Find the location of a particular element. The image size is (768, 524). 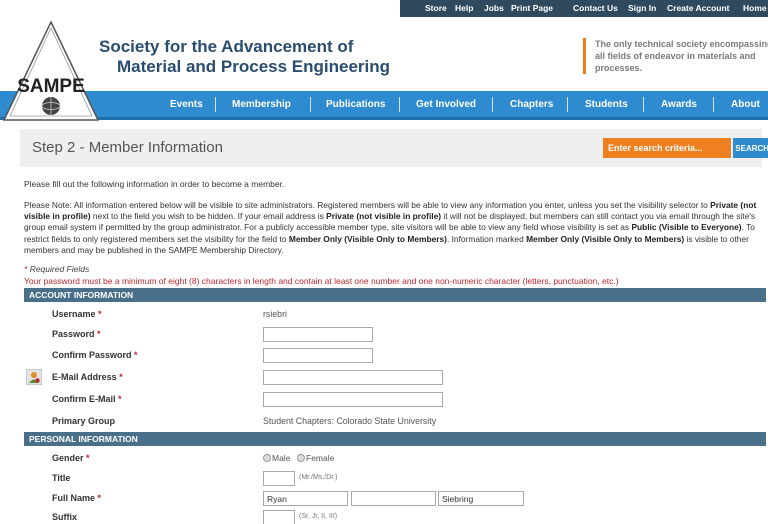

confirm-password-input is located at coordinates (318, 355).